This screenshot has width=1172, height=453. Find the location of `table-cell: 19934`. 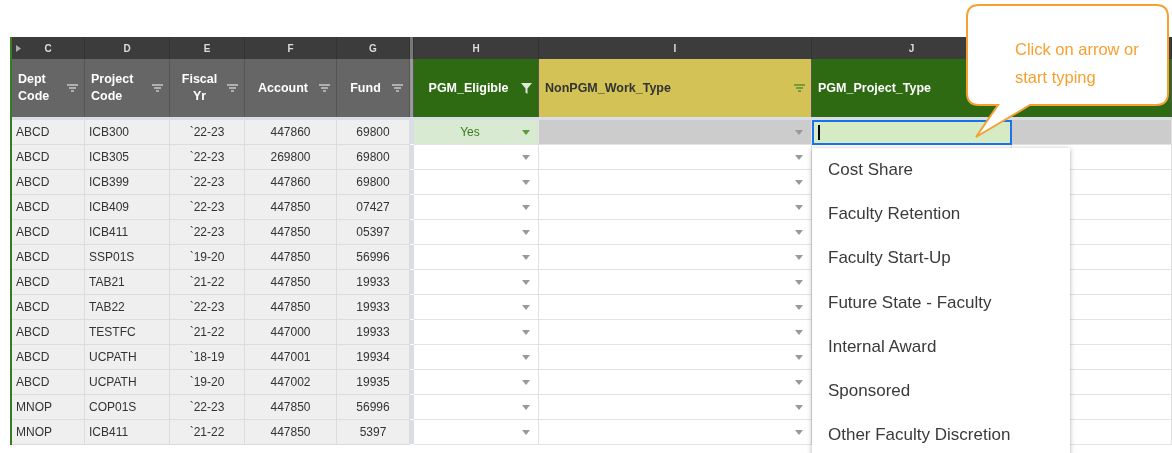

table-cell: 19934 is located at coordinates (373, 357).